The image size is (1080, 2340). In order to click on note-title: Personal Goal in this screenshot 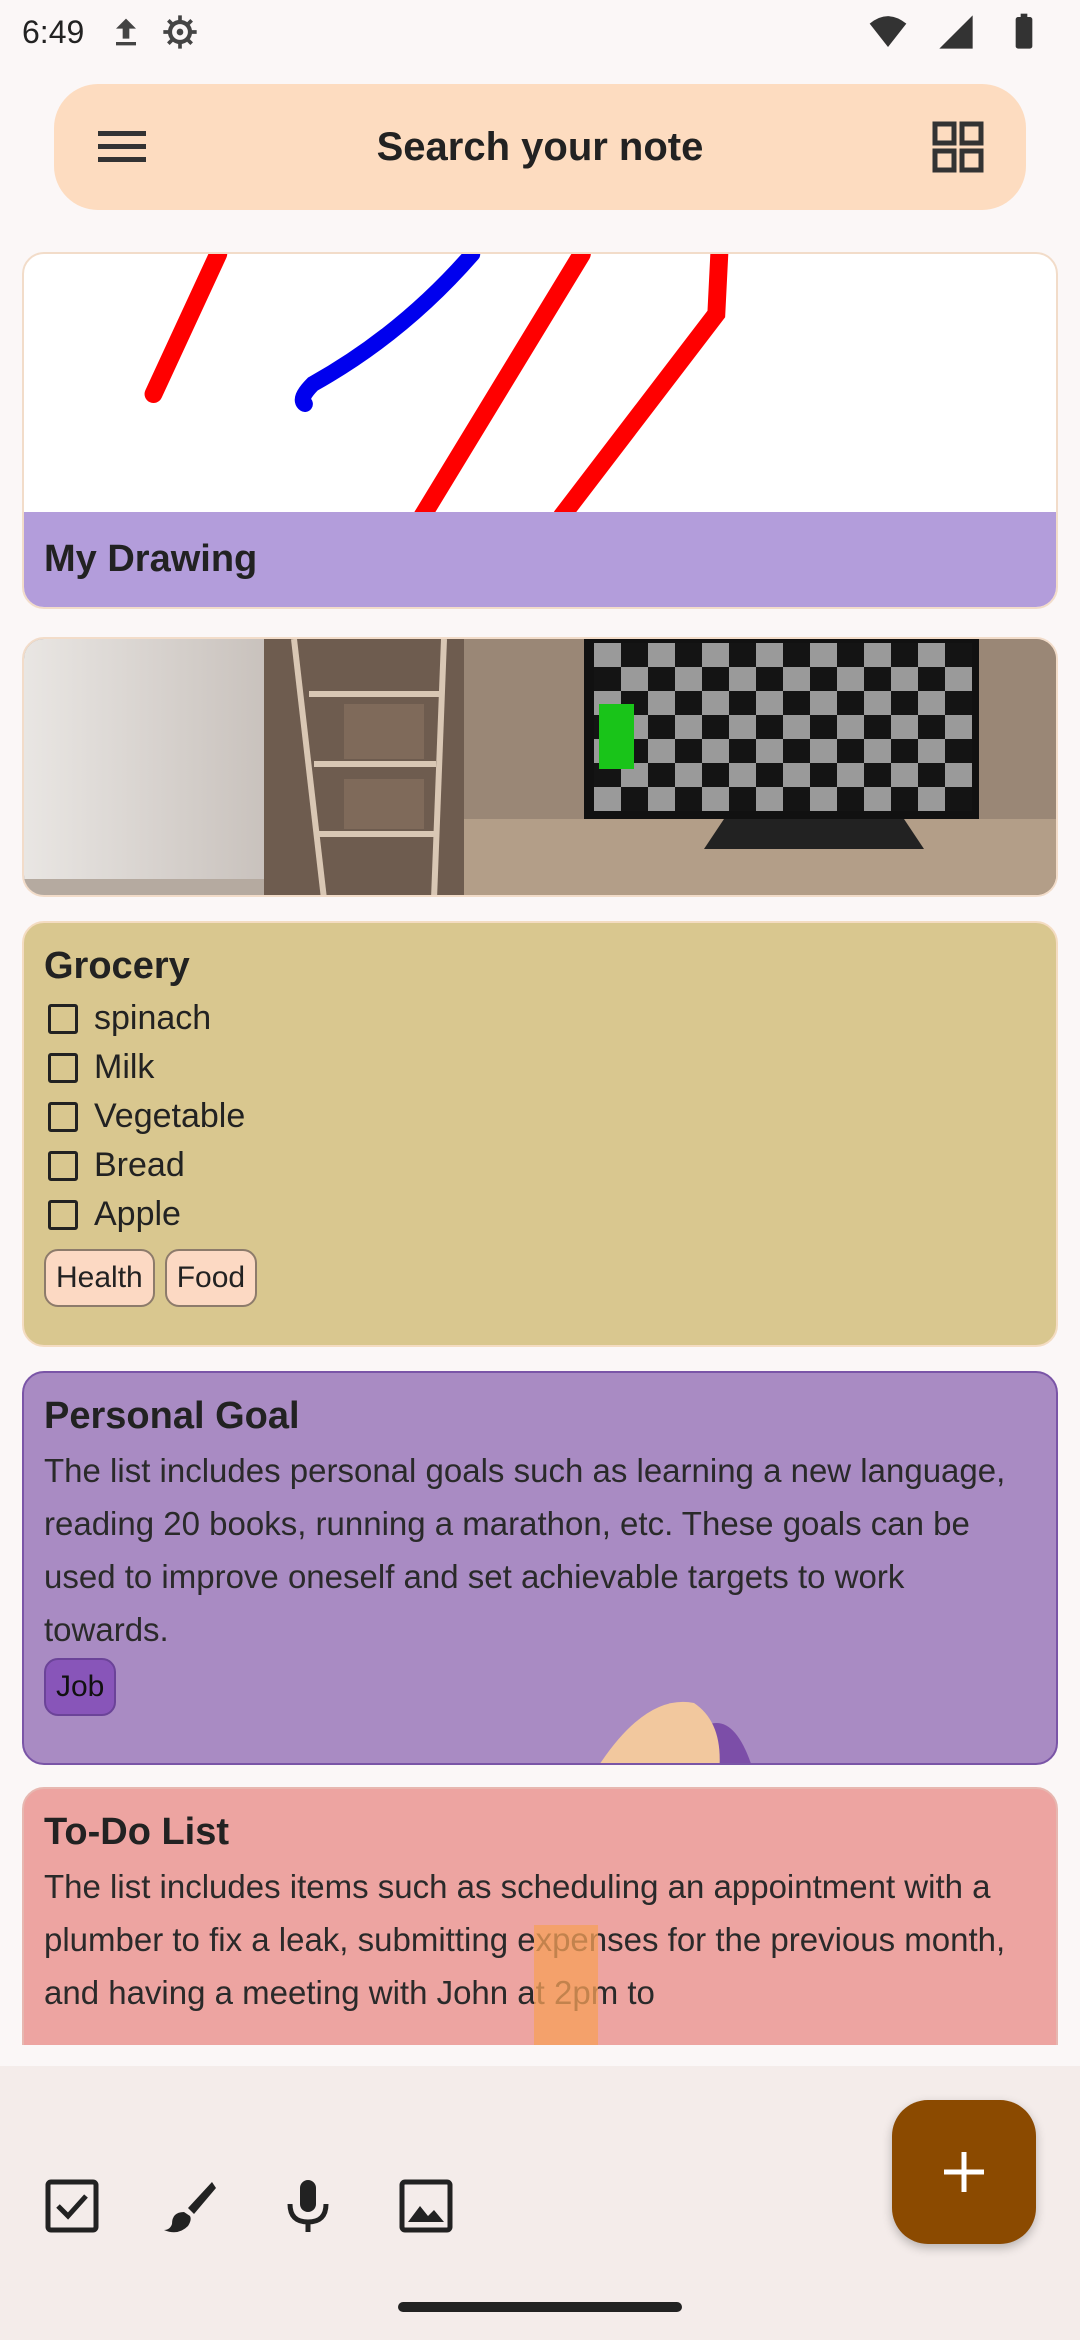, I will do `click(172, 1416)`.